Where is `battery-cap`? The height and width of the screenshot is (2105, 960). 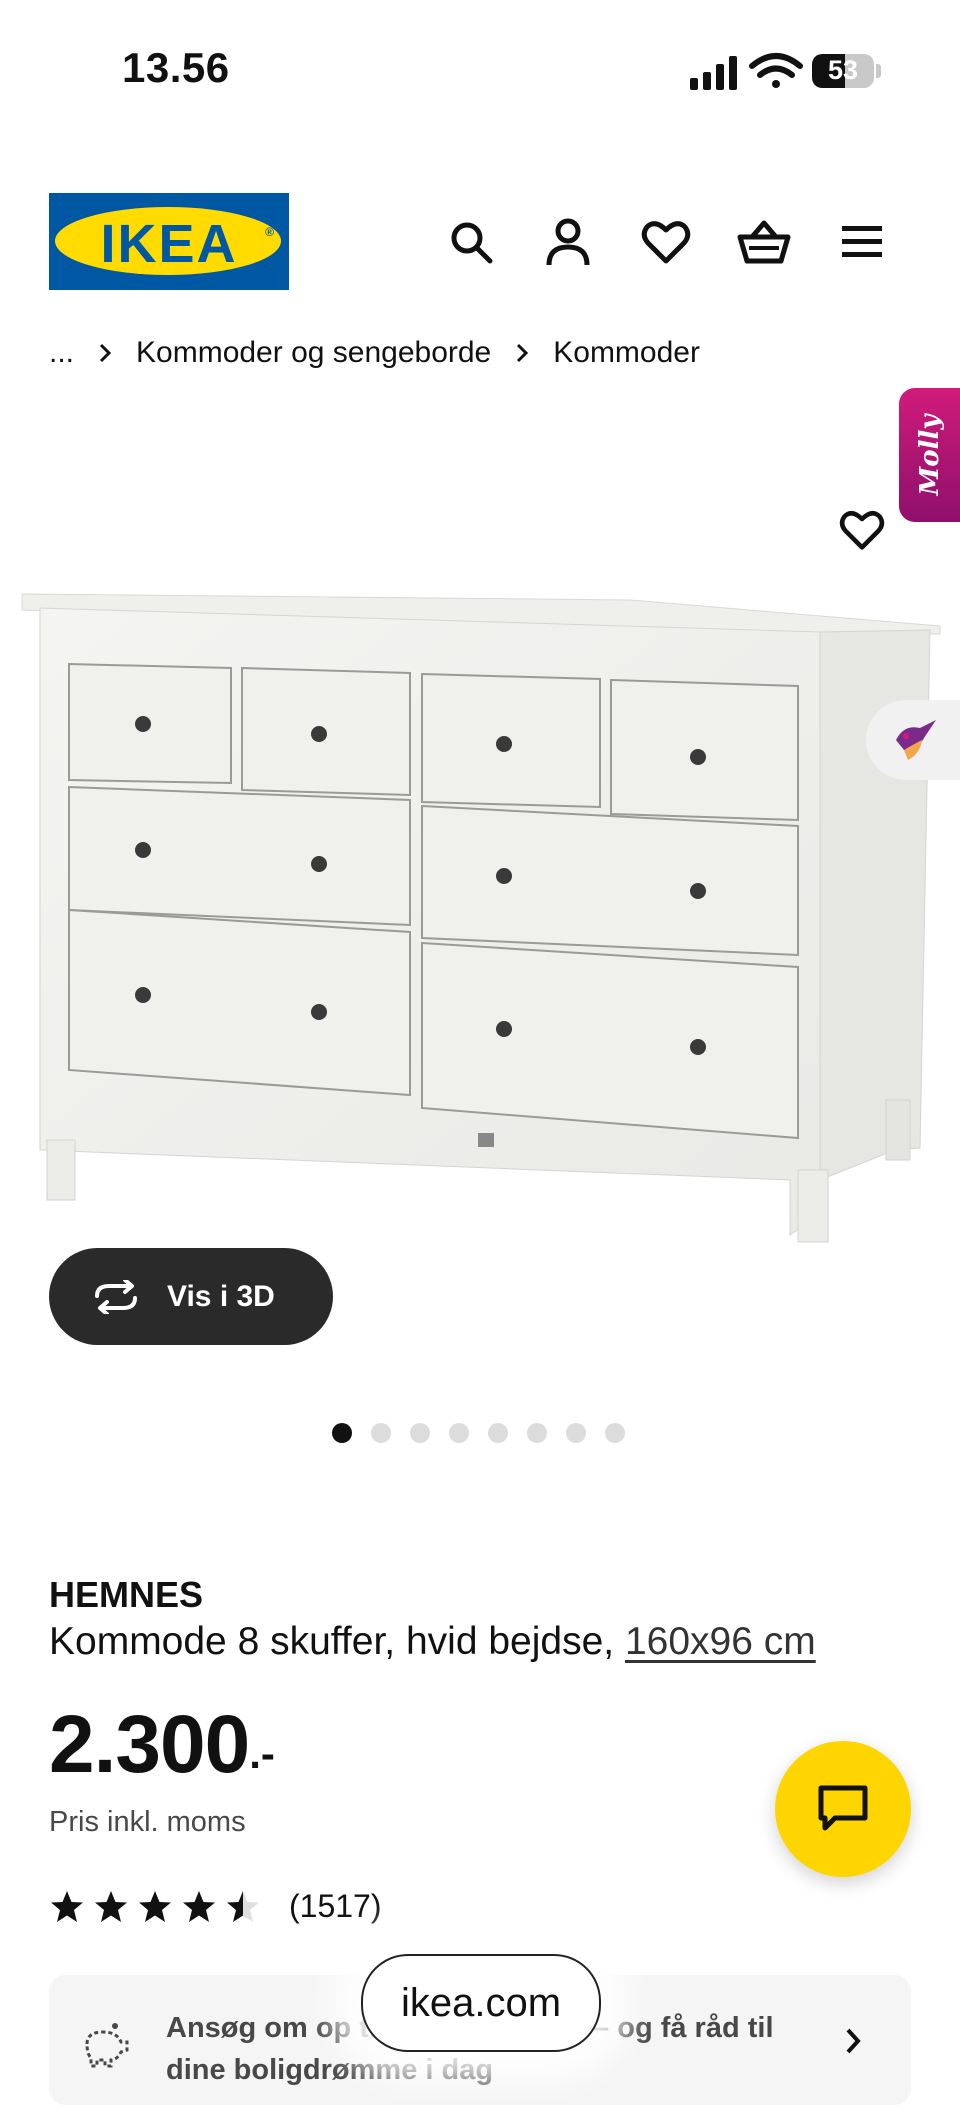 battery-cap is located at coordinates (878, 71).